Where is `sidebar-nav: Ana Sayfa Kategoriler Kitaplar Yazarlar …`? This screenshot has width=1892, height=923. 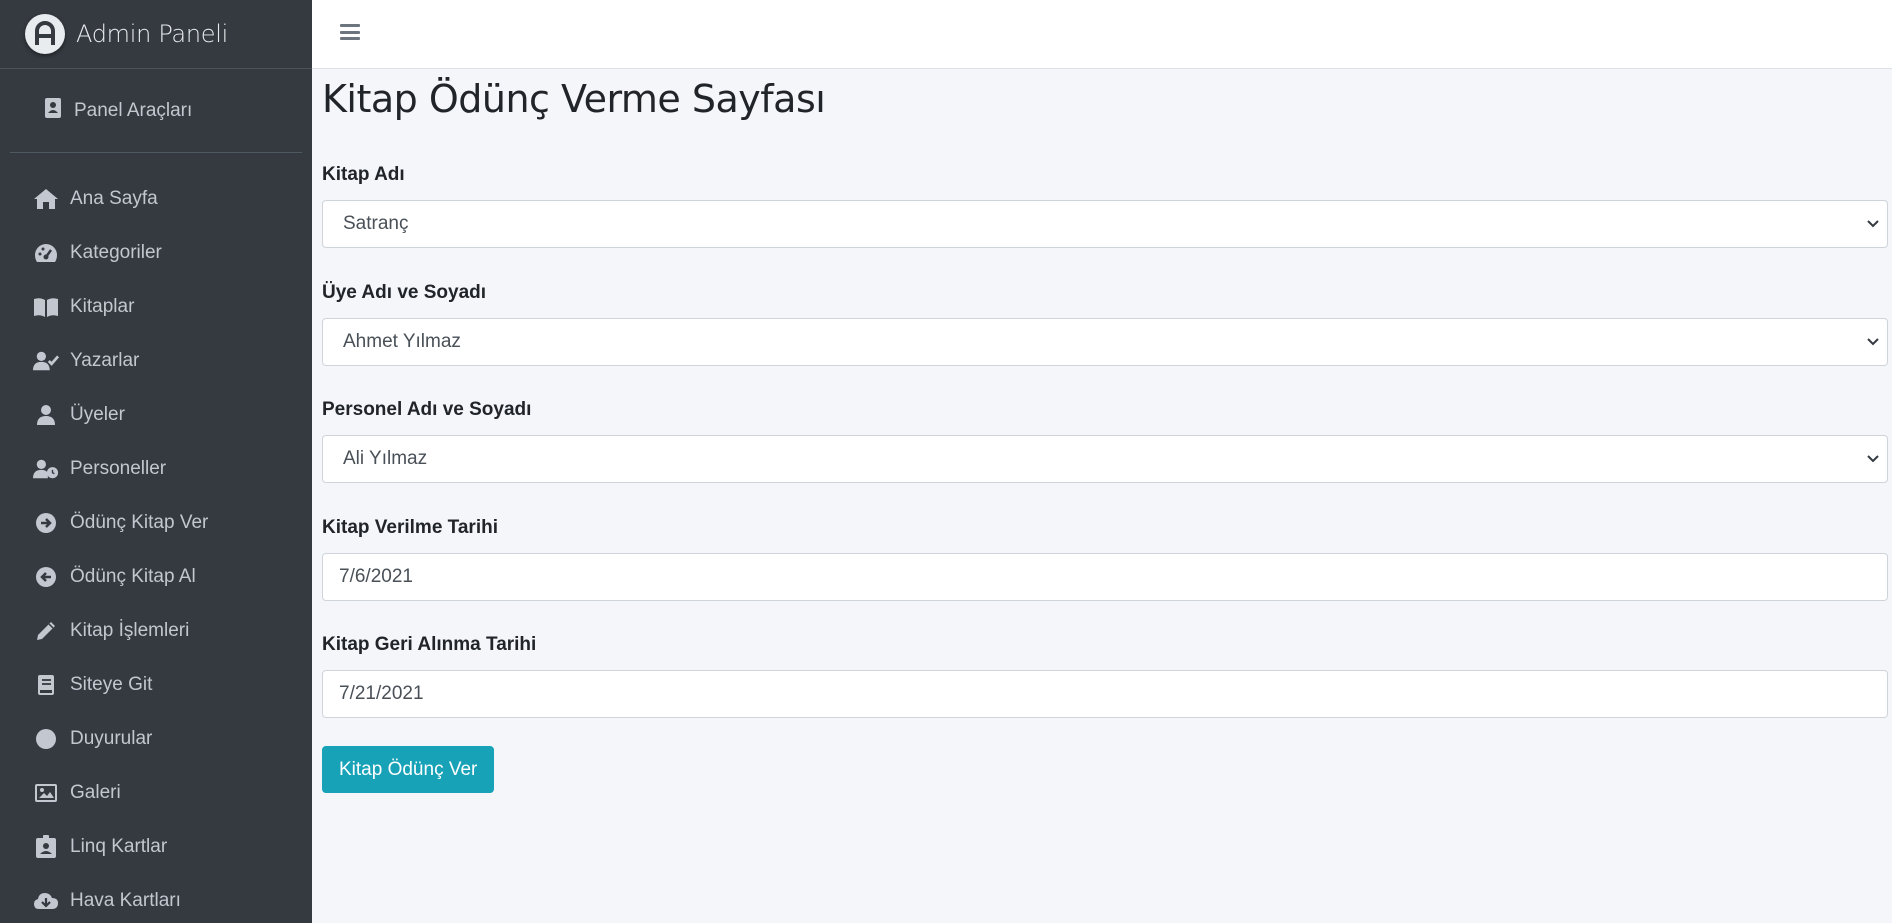
sidebar-nav: Ana Sayfa Kategoriler Kitaplar Yazarlar … is located at coordinates (156, 538).